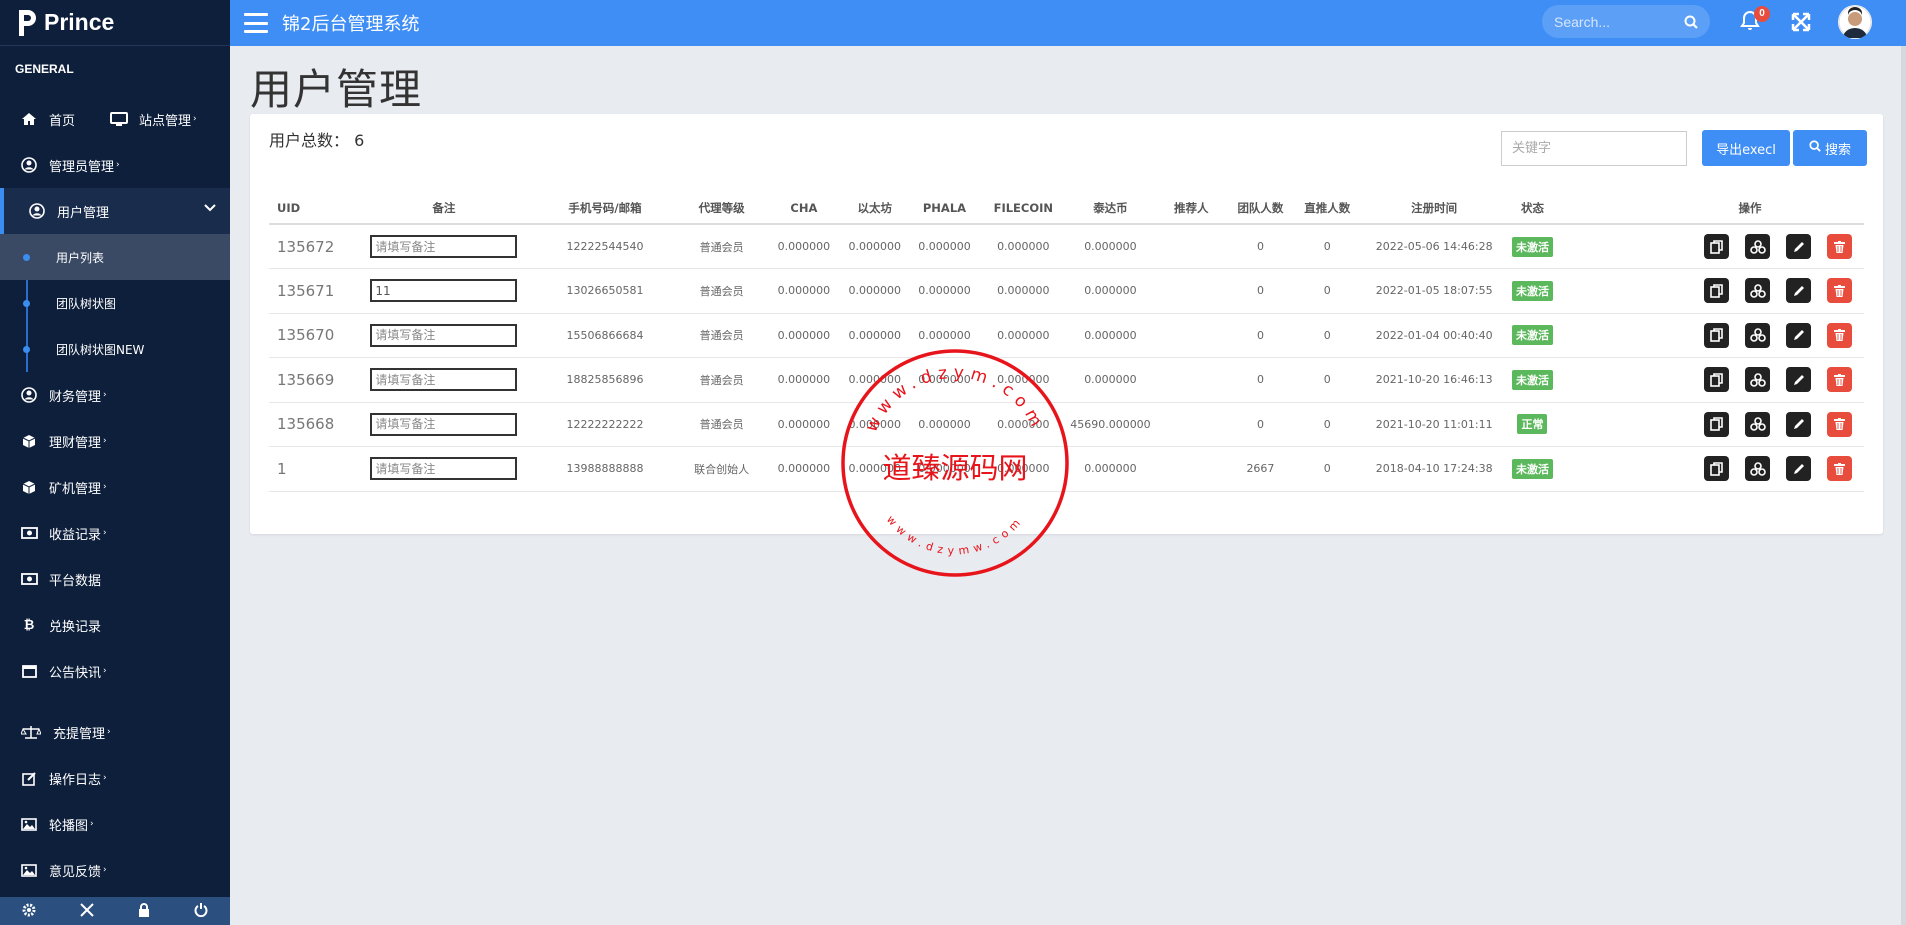  I want to click on column-header: UID, so click(312, 208).